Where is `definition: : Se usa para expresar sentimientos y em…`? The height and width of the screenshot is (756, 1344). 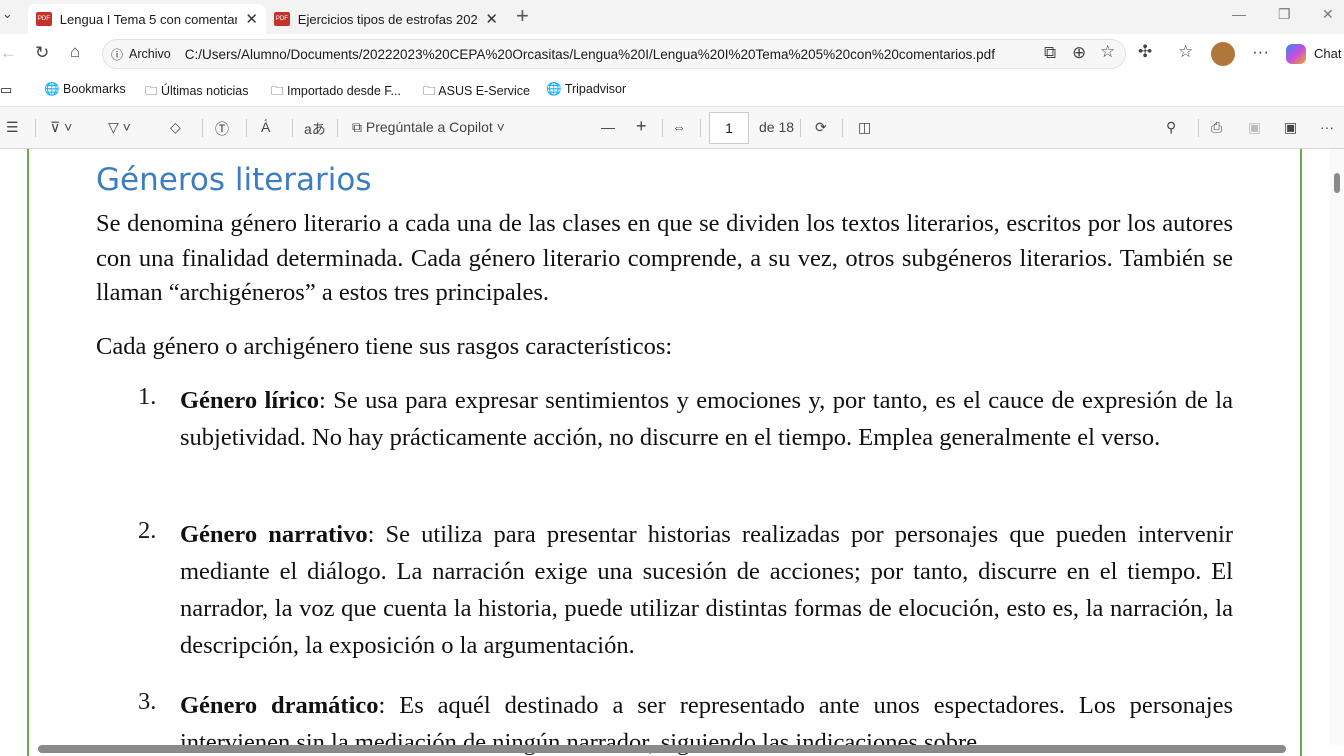
definition: : Se usa para expresar sentimientos y em… is located at coordinates (706, 419).